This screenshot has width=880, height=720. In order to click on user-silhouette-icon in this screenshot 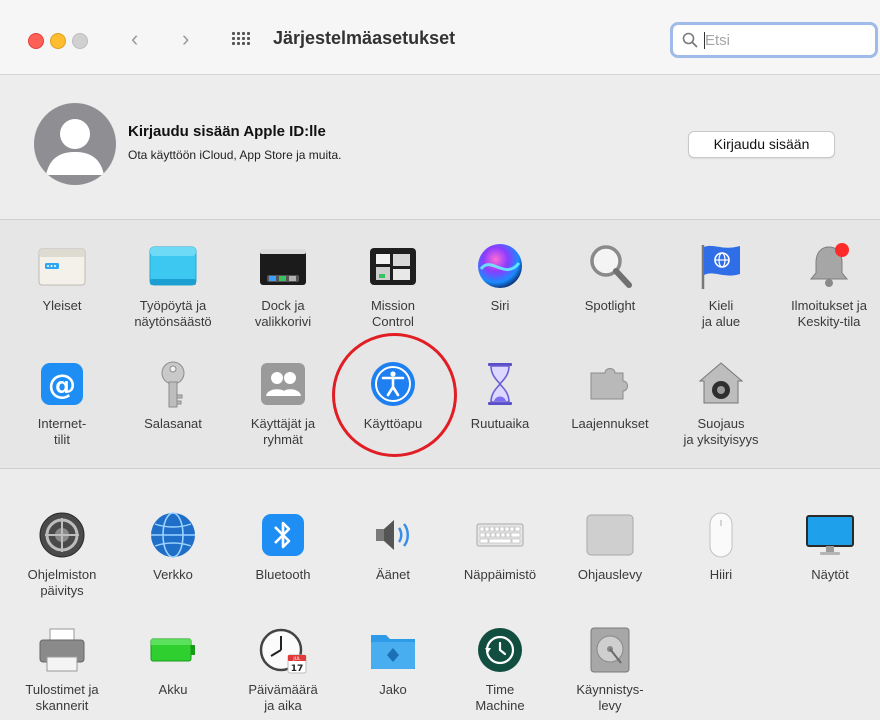, I will do `click(75, 147)`.